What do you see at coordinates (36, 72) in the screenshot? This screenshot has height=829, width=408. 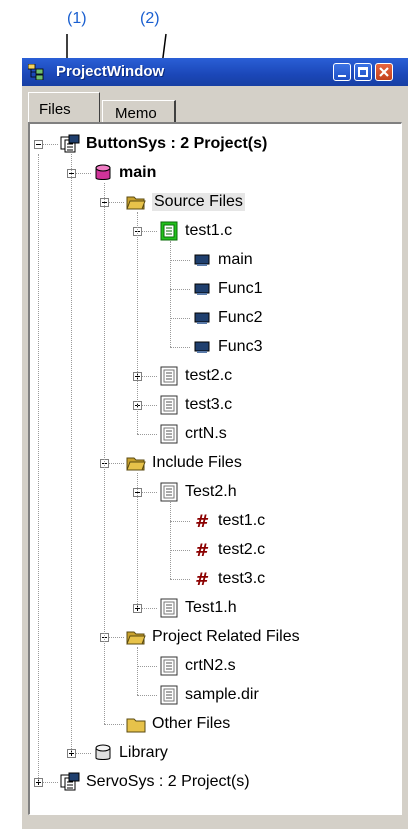 I see `project-window-icon` at bounding box center [36, 72].